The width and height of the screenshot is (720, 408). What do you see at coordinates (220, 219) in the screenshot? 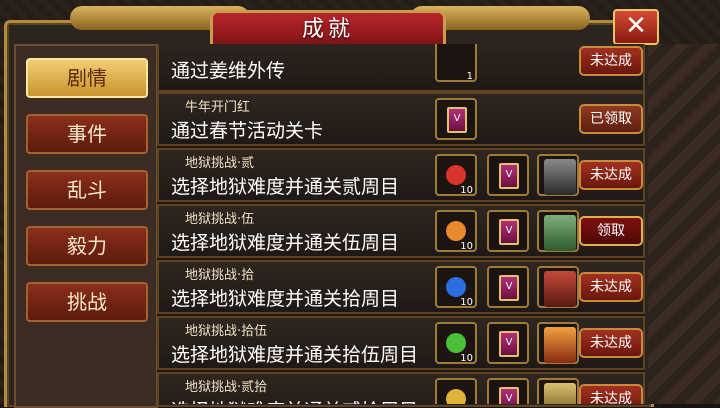
I see `achievement-subtitle: 地狱挑战·伍` at bounding box center [220, 219].